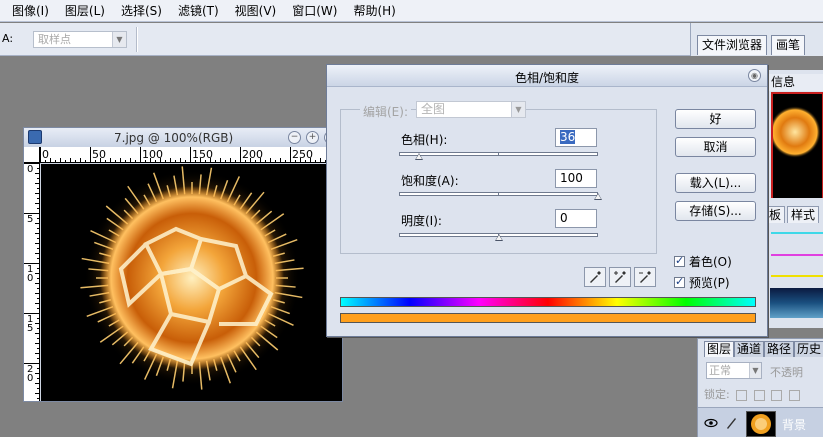 The width and height of the screenshot is (823, 437). What do you see at coordinates (795, 152) in the screenshot?
I see `navigator-palette: 信息` at bounding box center [795, 152].